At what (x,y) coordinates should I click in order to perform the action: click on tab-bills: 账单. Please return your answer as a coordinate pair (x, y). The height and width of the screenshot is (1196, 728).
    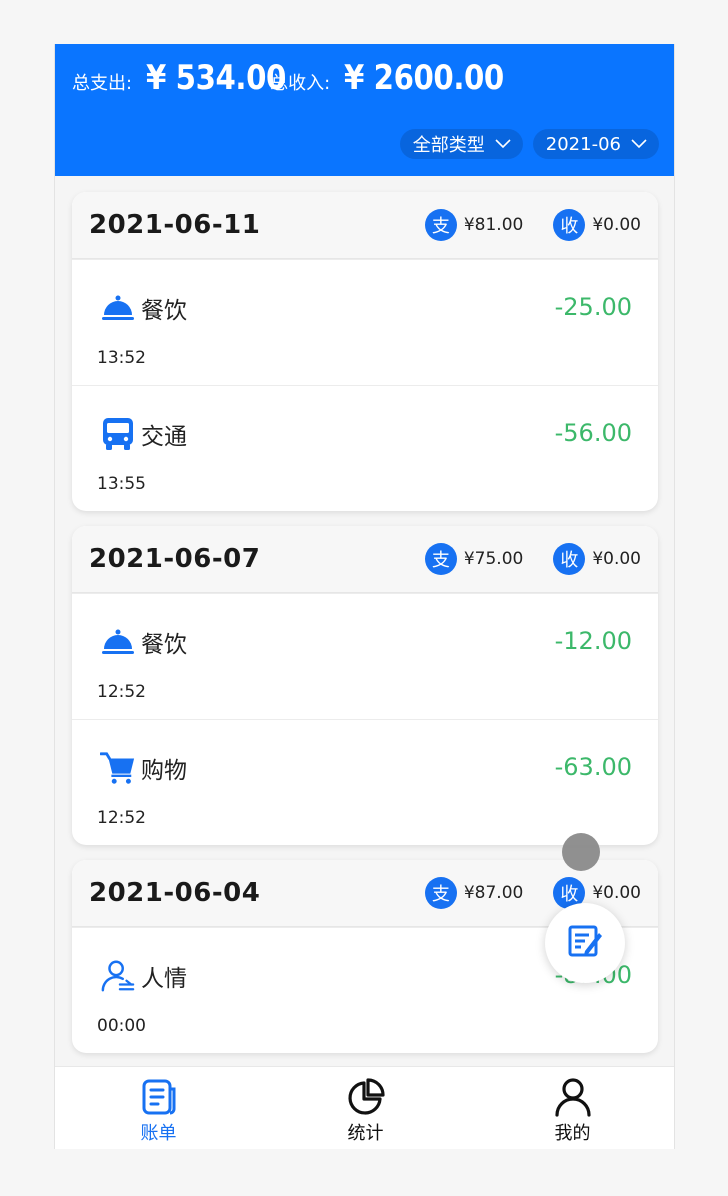
    Looking at the image, I should click on (158, 1108).